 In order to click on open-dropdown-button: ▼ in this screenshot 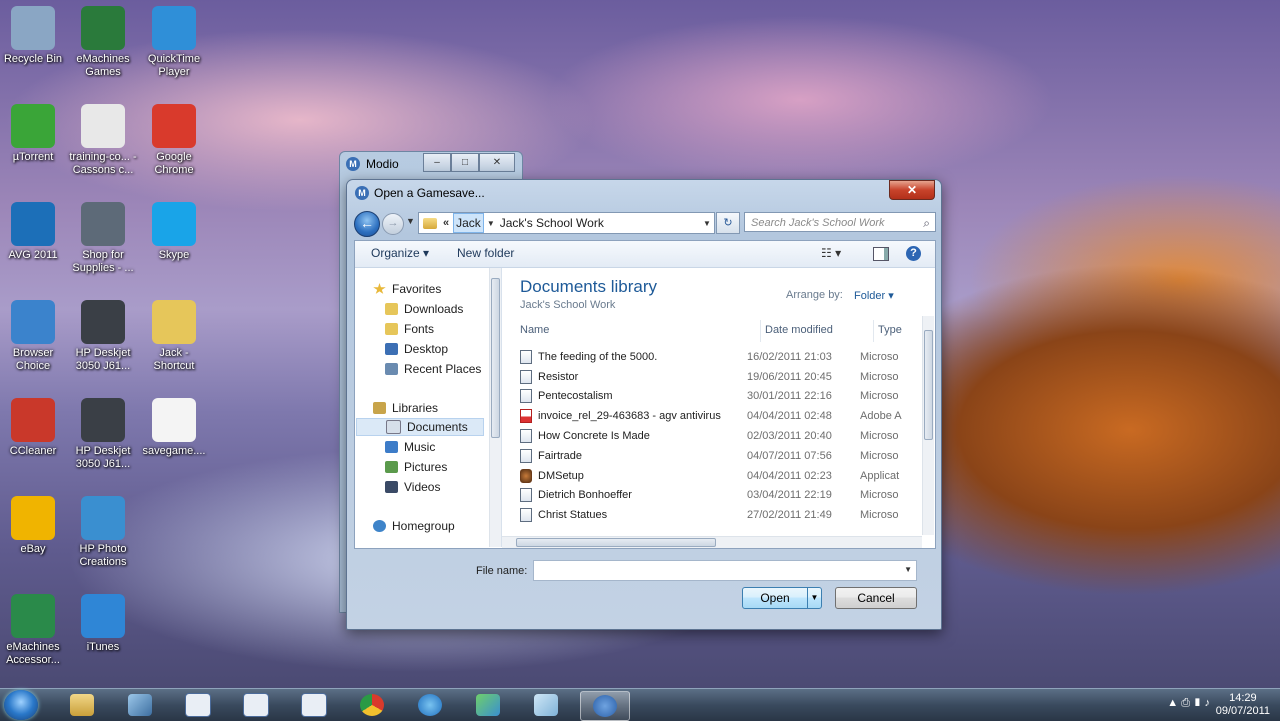, I will do `click(814, 598)`.